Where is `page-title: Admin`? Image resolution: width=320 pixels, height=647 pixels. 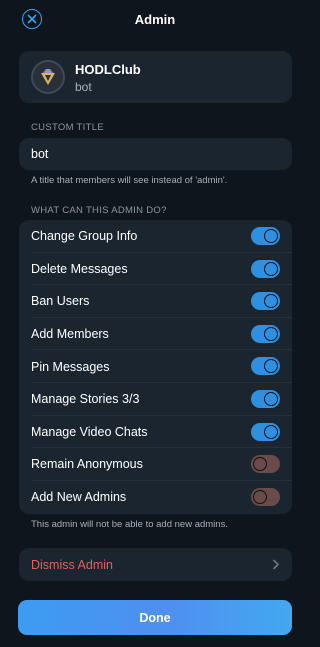
page-title: Admin is located at coordinates (155, 19).